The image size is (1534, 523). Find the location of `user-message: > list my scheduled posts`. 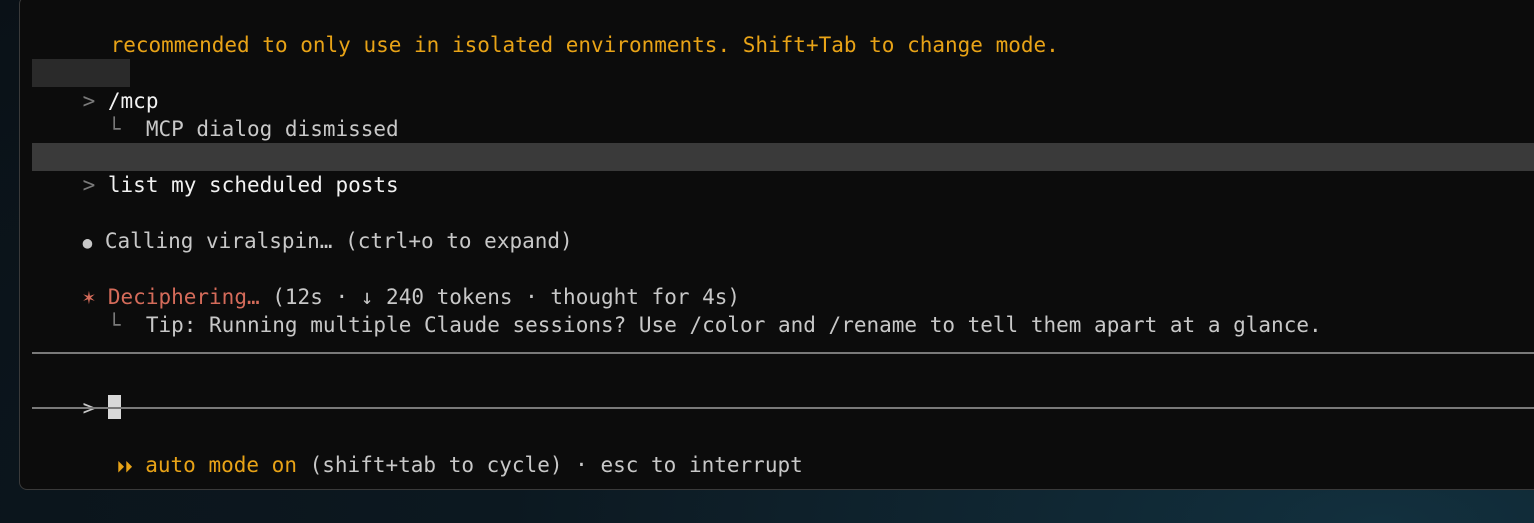

user-message: > list my scheduled posts is located at coordinates (783, 170).